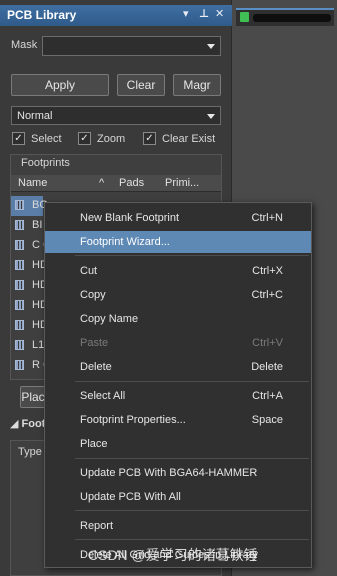 This screenshot has width=337, height=576. Describe the element at coordinates (178, 367) in the screenshot. I see `menu-item-delete: Delete Delete` at that location.